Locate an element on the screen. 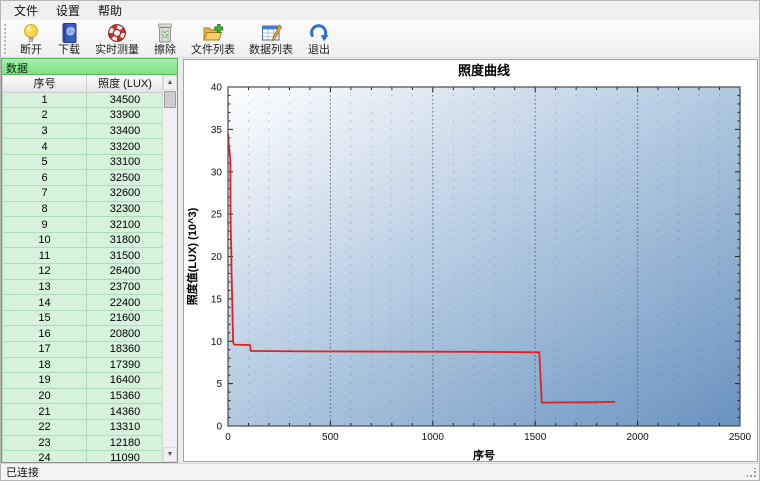  table-row: 17 18360 is located at coordinates (83, 349).